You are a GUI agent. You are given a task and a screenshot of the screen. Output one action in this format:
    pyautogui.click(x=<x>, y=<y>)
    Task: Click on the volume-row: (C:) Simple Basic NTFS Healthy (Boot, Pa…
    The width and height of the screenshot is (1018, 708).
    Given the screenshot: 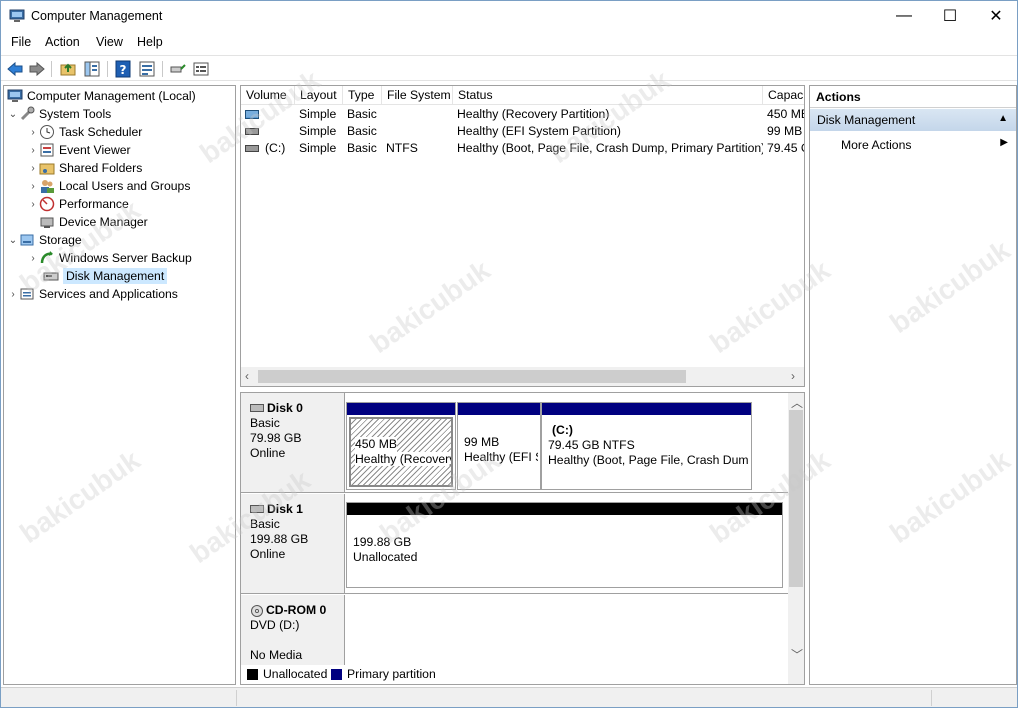 What is the action you would take?
    pyautogui.click(x=522, y=148)
    